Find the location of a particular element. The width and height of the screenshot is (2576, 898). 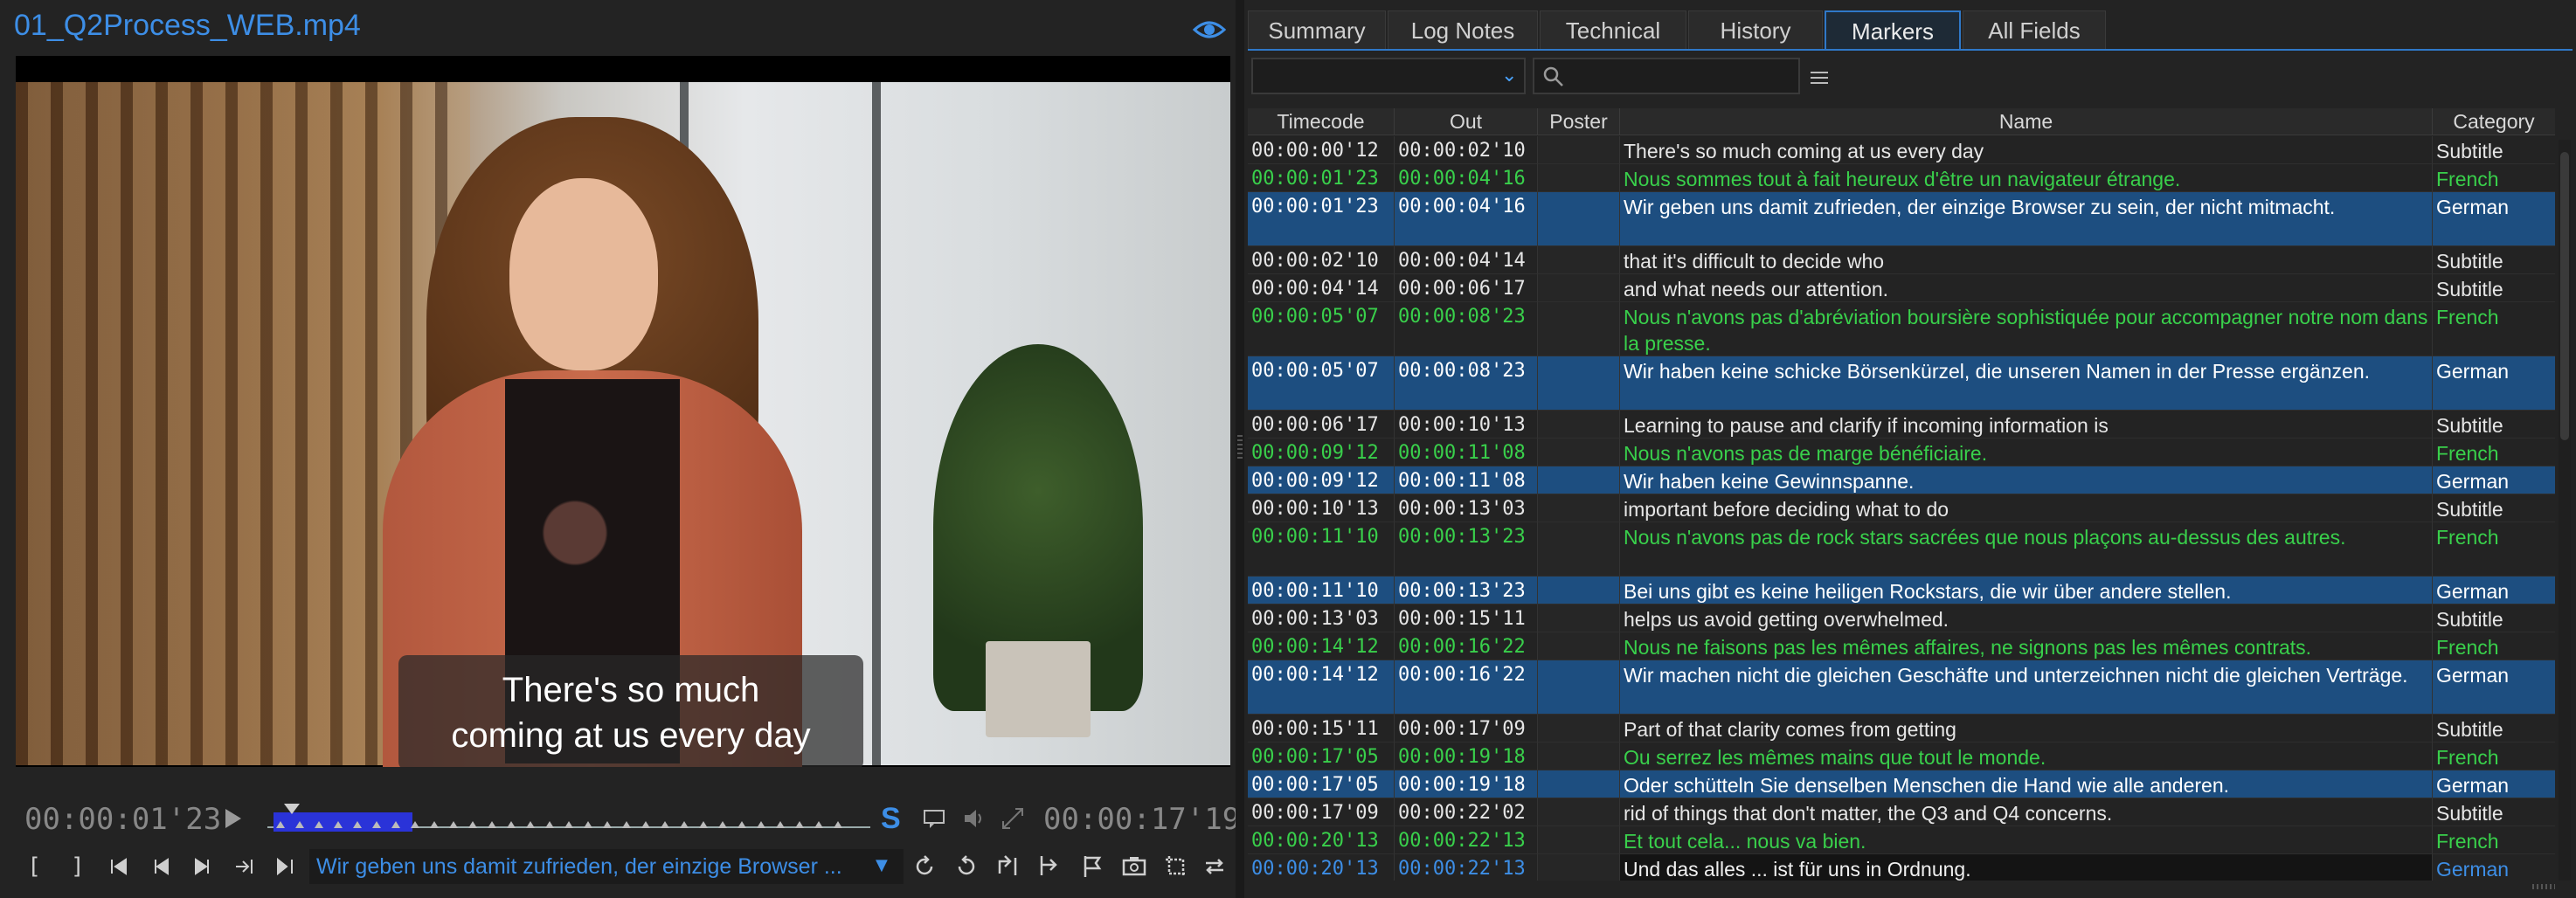

hamburger-menu-icon is located at coordinates (1819, 78).